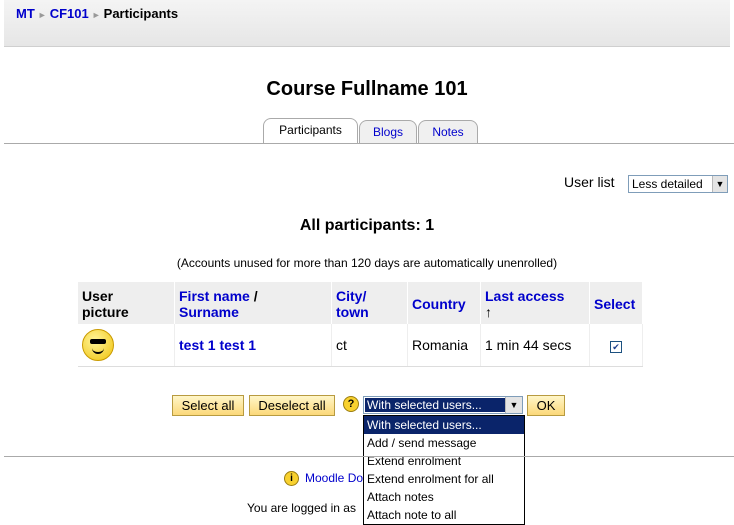 The width and height of the screenshot is (734, 525). I want to click on tab-blogs: Blogs, so click(388, 131).